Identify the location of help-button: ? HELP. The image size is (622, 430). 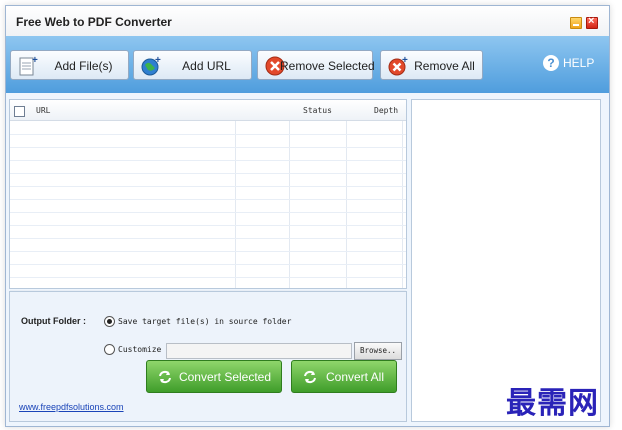
(568, 63).